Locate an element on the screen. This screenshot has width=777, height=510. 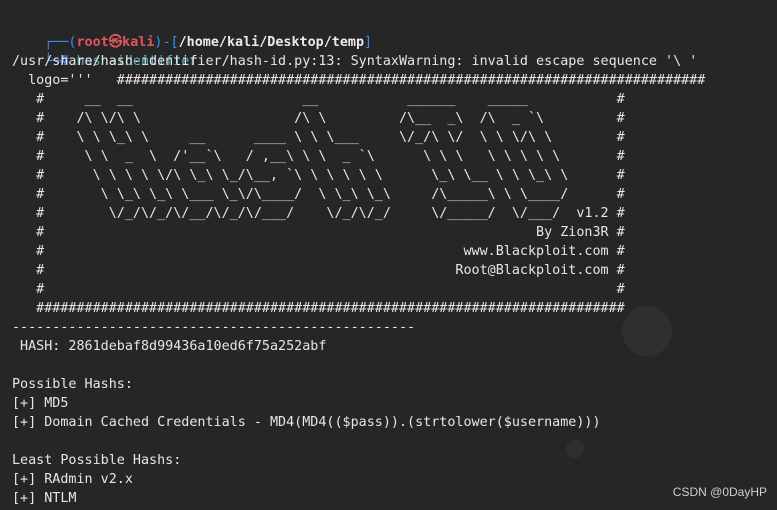
prompt-path: /home/kali/Desktop/temp is located at coordinates (271, 42).